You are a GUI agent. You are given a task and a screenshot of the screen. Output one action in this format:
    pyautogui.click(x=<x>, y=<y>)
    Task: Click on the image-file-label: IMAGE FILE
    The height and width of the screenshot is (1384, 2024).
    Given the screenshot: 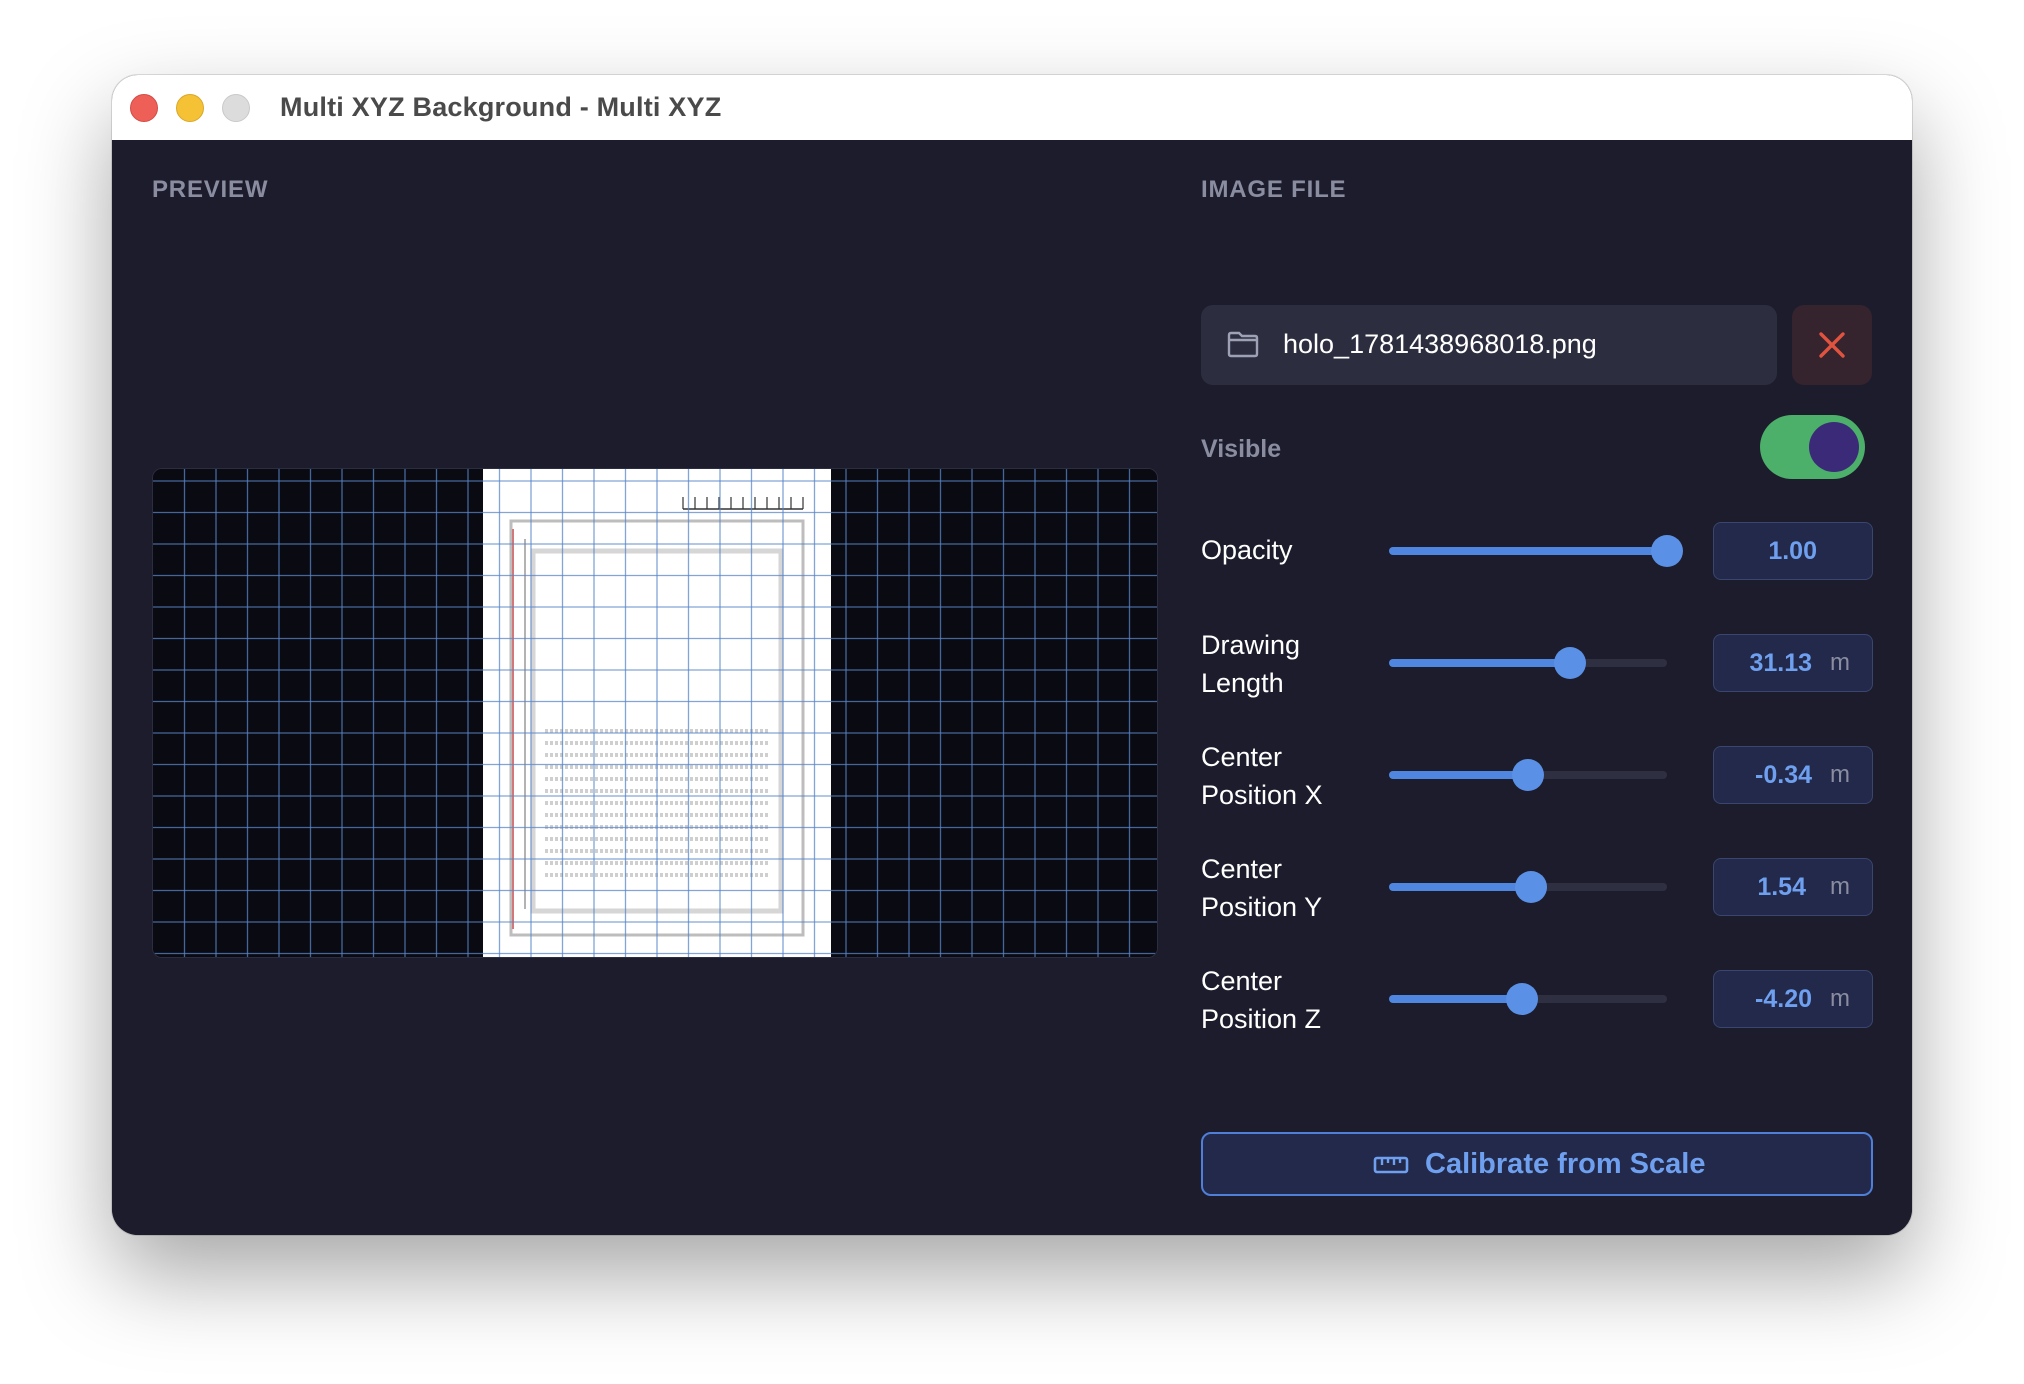 What is the action you would take?
    pyautogui.click(x=1274, y=189)
    